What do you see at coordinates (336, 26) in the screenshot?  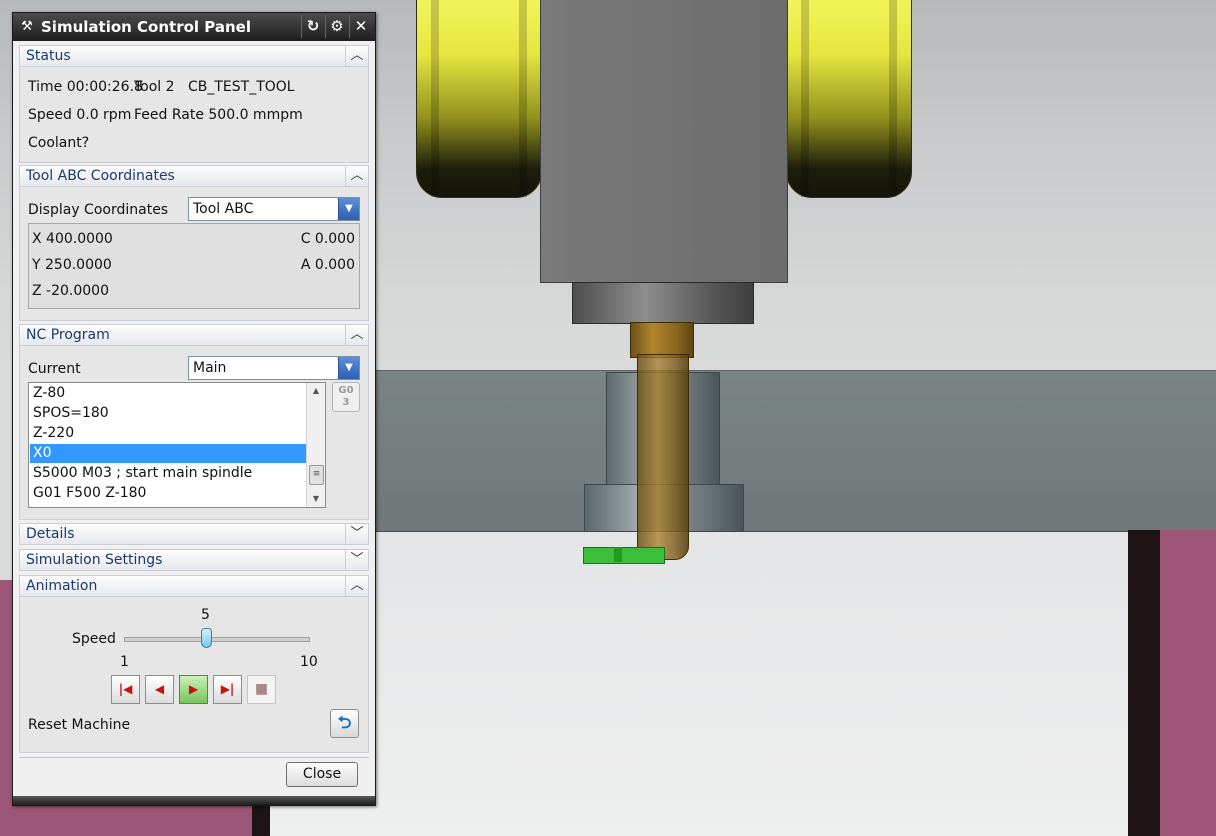 I see `gear-icon: ⚙` at bounding box center [336, 26].